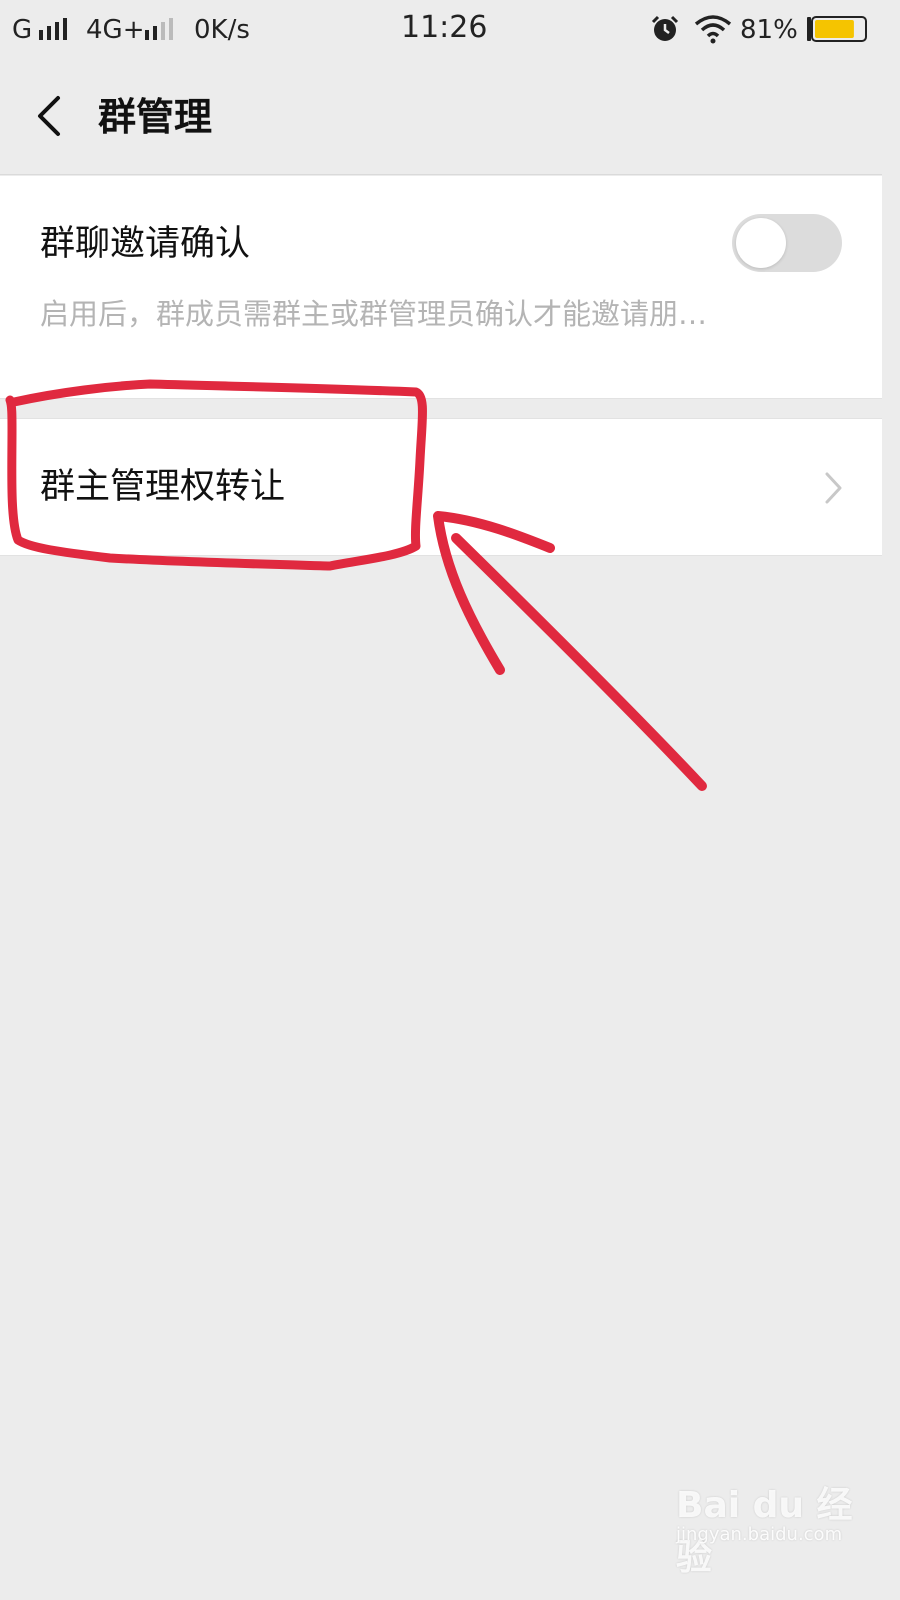  What do you see at coordinates (441, 487) in the screenshot?
I see `transfer-owner-row: 群主管理权转让` at bounding box center [441, 487].